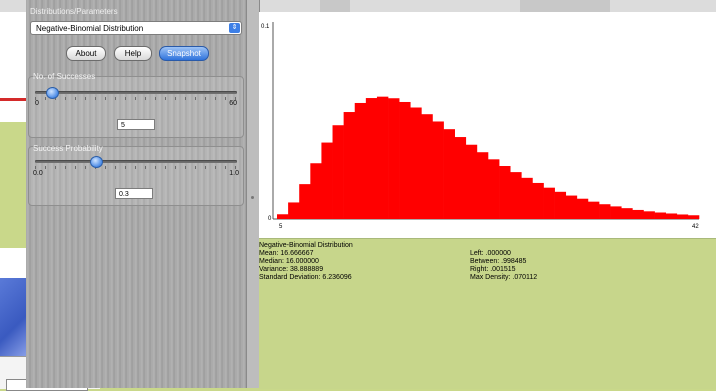  I want to click on successes-min-label: 0, so click(37, 103).